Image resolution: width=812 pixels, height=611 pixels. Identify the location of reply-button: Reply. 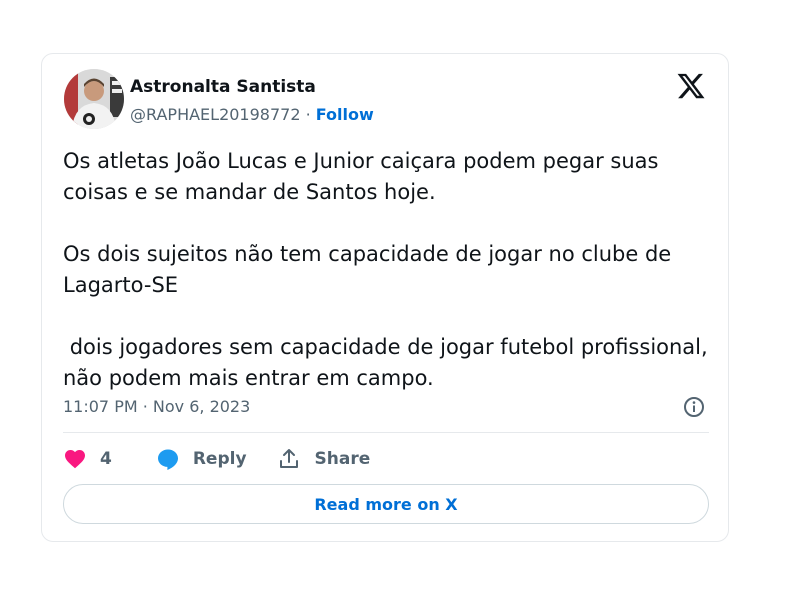
(201, 459).